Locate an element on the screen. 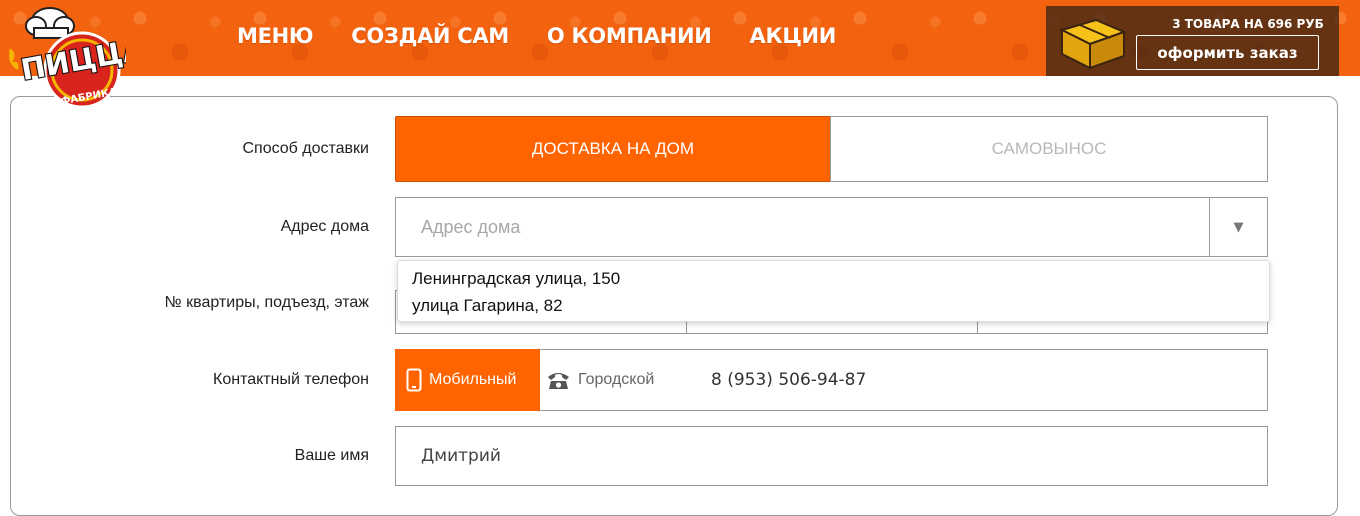 The width and height of the screenshot is (1360, 516). cart-summary: 3 ТОВАРА НА 696 РУБ is located at coordinates (1248, 24).